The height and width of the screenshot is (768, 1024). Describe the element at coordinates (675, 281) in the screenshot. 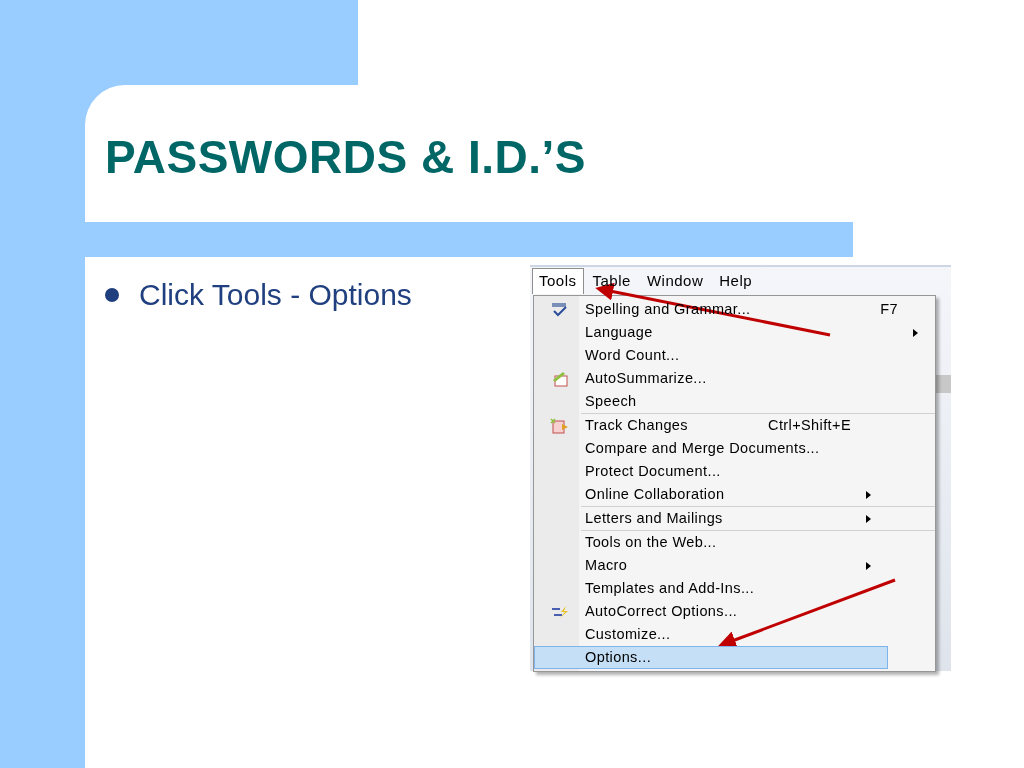

I see `menu-bar-item: Window` at that location.